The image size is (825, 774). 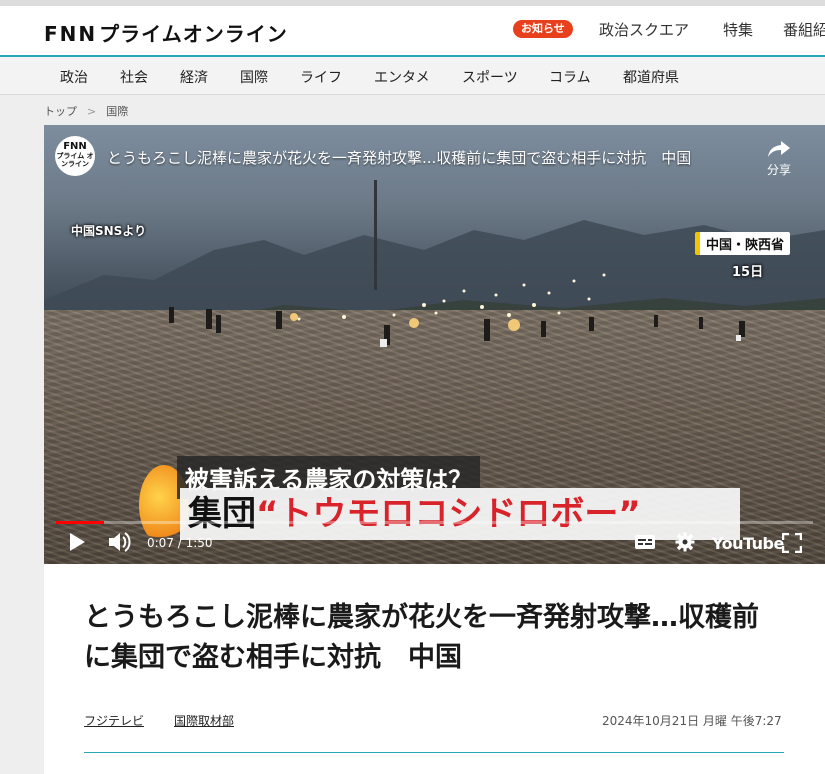 What do you see at coordinates (222, 514) in the screenshot?
I see `telop-main-prefix: 集団` at bounding box center [222, 514].